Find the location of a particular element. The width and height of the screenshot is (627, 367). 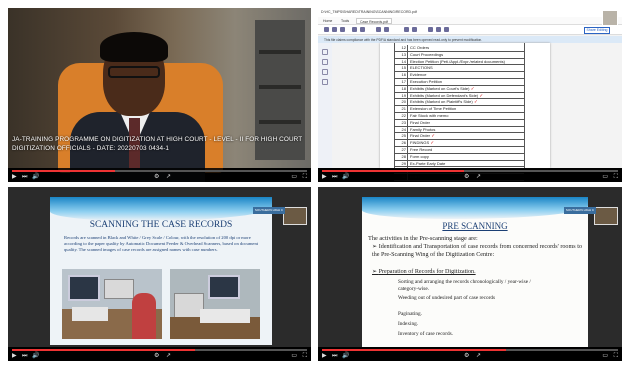

slide-title: PRE SCANNING is located at coordinates (475, 226).